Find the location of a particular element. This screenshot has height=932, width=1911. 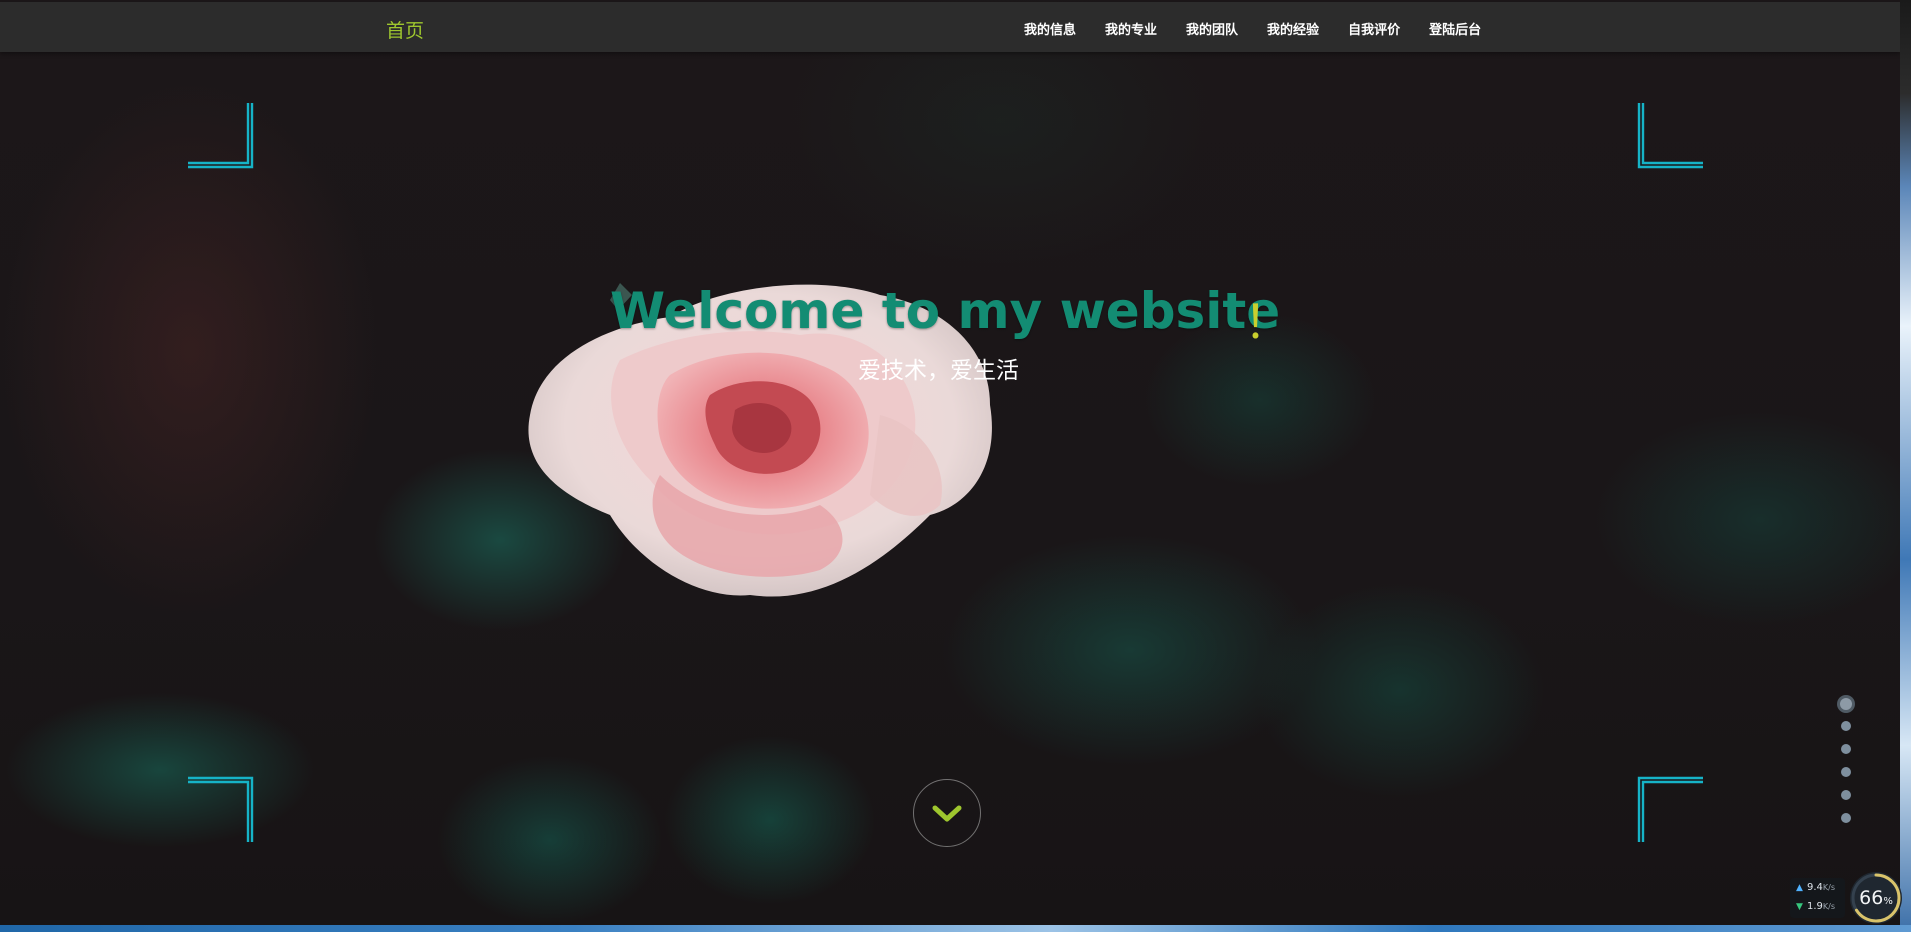

download-speed: ▼ 1.9 K/s is located at coordinates (1817, 906).